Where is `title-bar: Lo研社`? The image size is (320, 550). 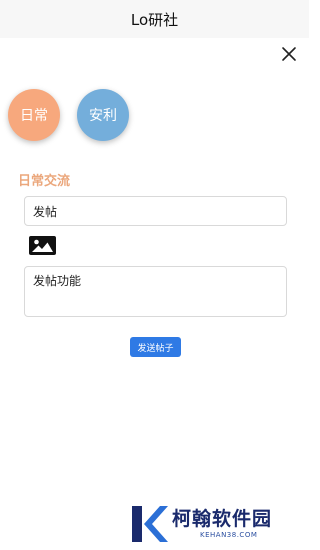
title-bar: Lo研社 is located at coordinates (154, 19).